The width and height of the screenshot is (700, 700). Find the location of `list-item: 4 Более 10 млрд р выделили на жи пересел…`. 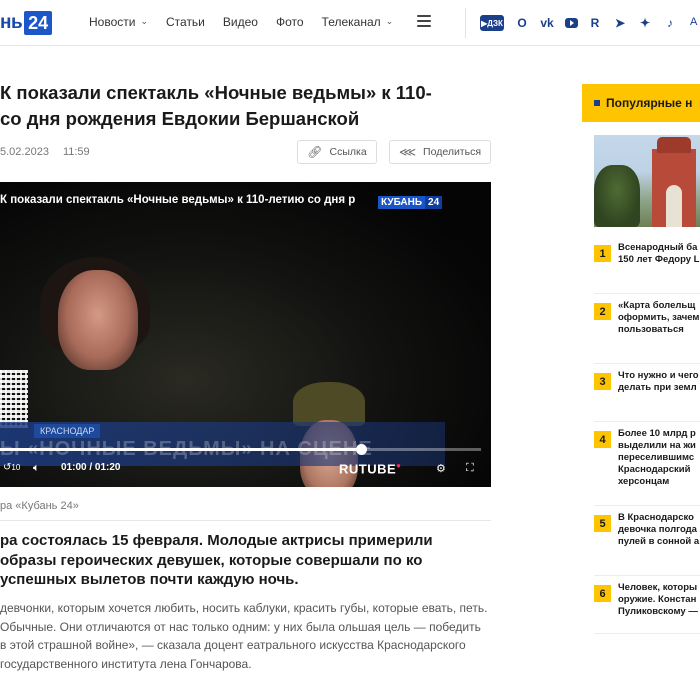

list-item: 4 Более 10 млрд р выделили на жи пересел… is located at coordinates (647, 464).